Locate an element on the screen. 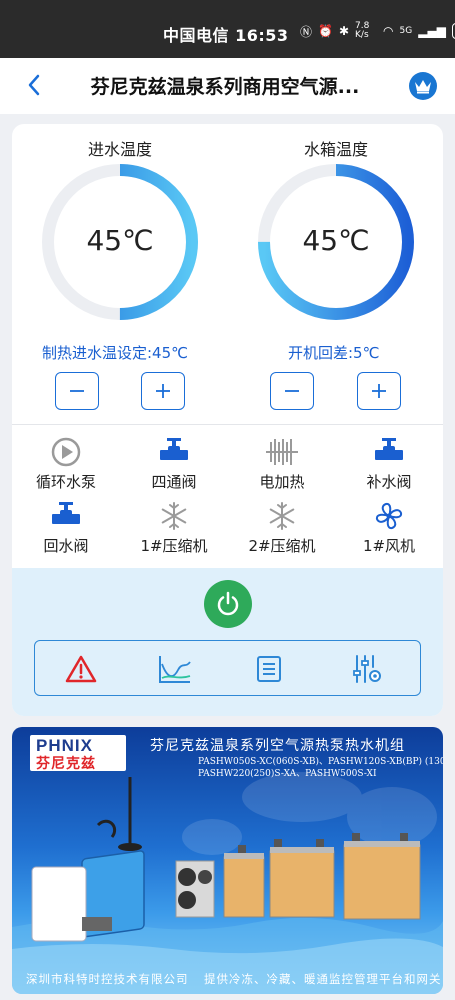  network-type: 5G is located at coordinates (406, 31).